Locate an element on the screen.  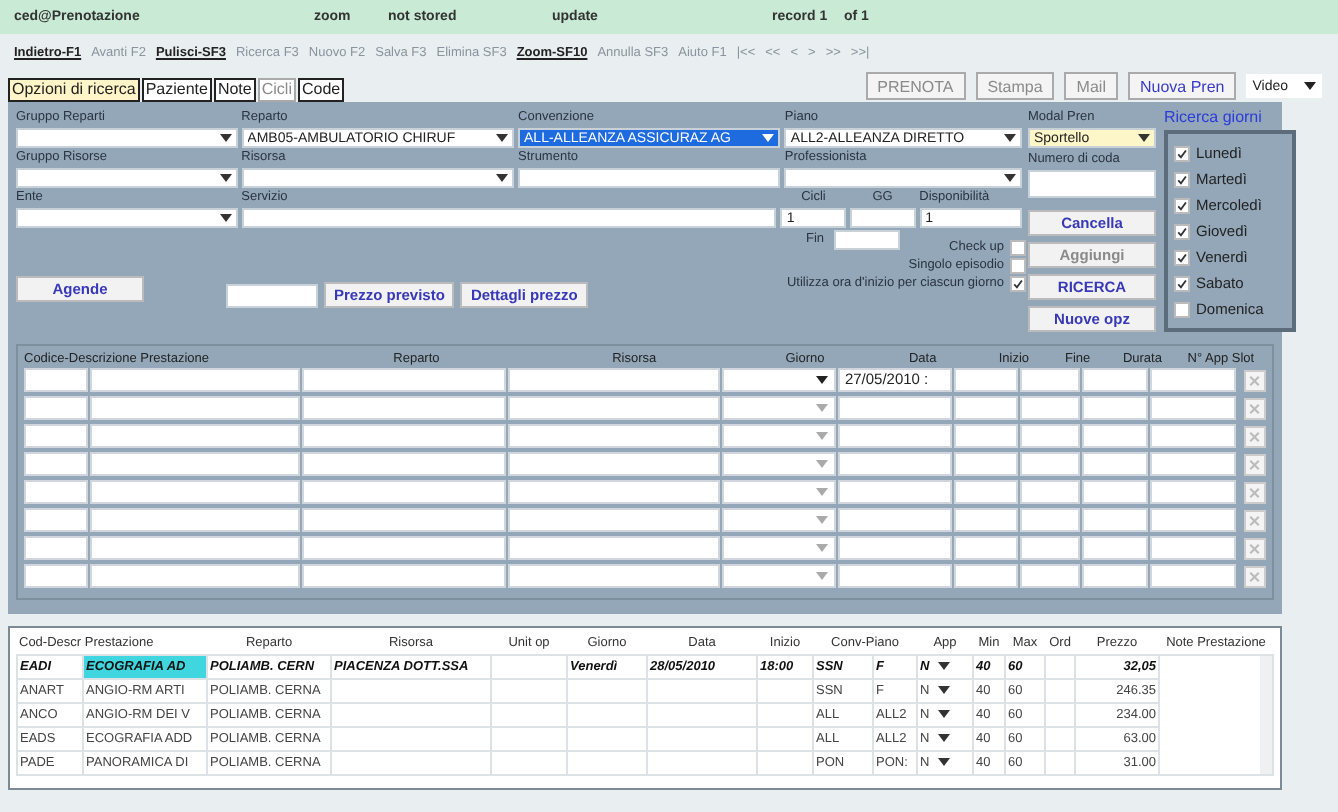
tab: Code is located at coordinates (321, 90).